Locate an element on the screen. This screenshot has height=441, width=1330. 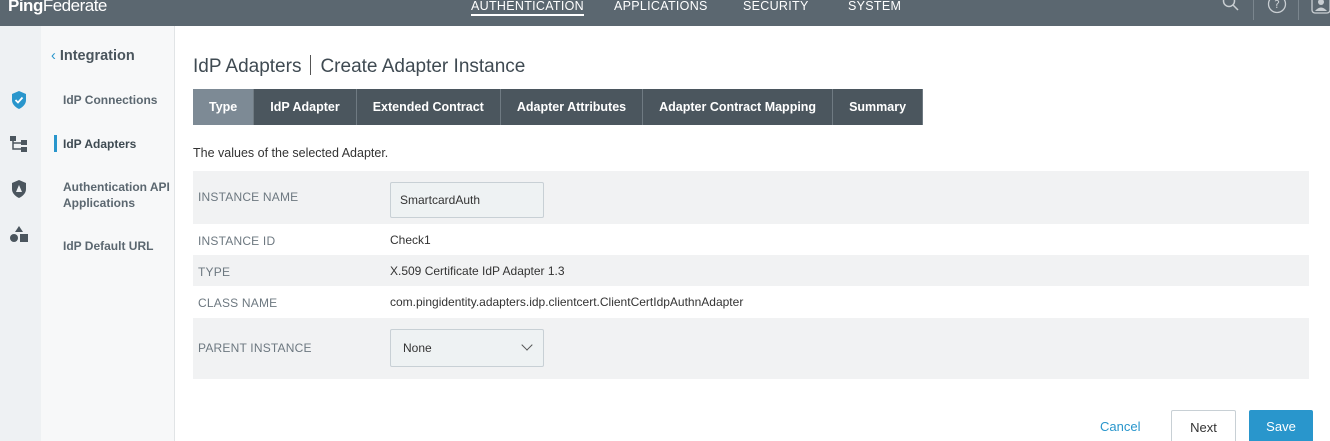
sidebar-active-indicator is located at coordinates (55, 143).